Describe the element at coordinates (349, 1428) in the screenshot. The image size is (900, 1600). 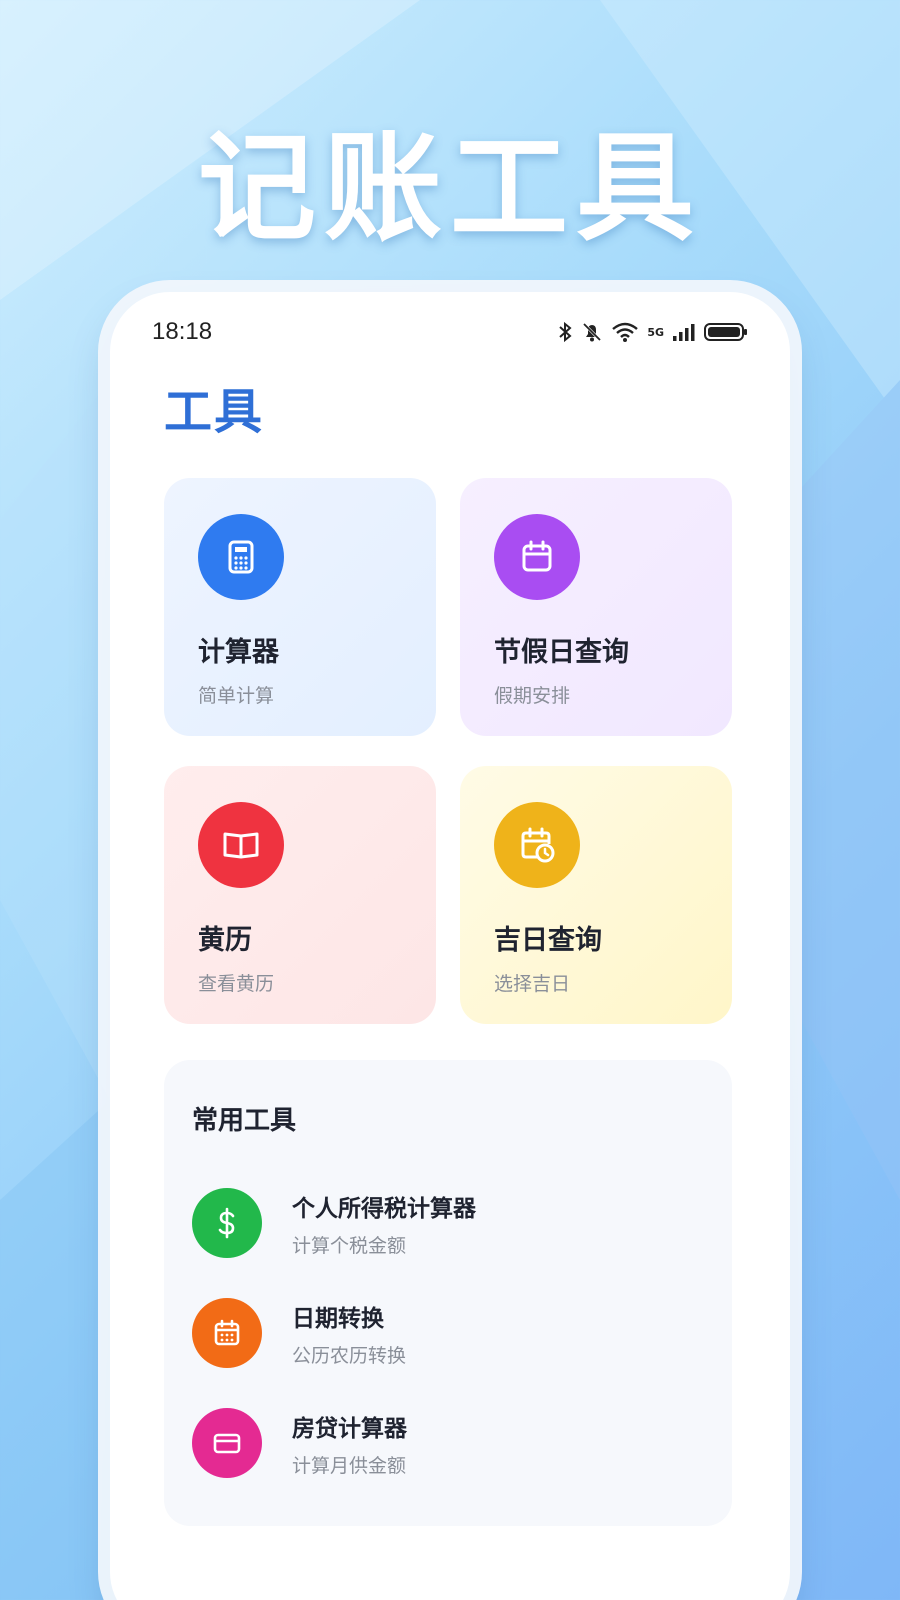
I see `list-item-title: 房贷计算器` at that location.